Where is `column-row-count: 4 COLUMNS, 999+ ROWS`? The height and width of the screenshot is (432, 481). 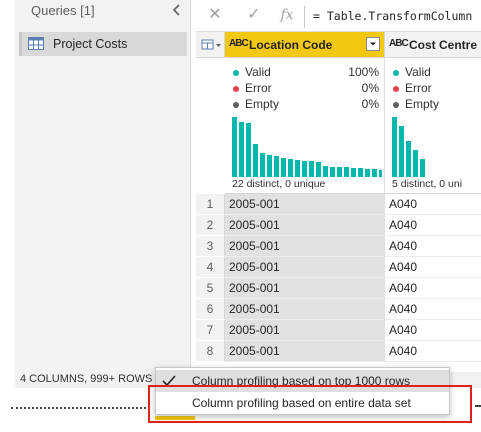
column-row-count: 4 COLUMNS, 999+ ROWS is located at coordinates (86, 379).